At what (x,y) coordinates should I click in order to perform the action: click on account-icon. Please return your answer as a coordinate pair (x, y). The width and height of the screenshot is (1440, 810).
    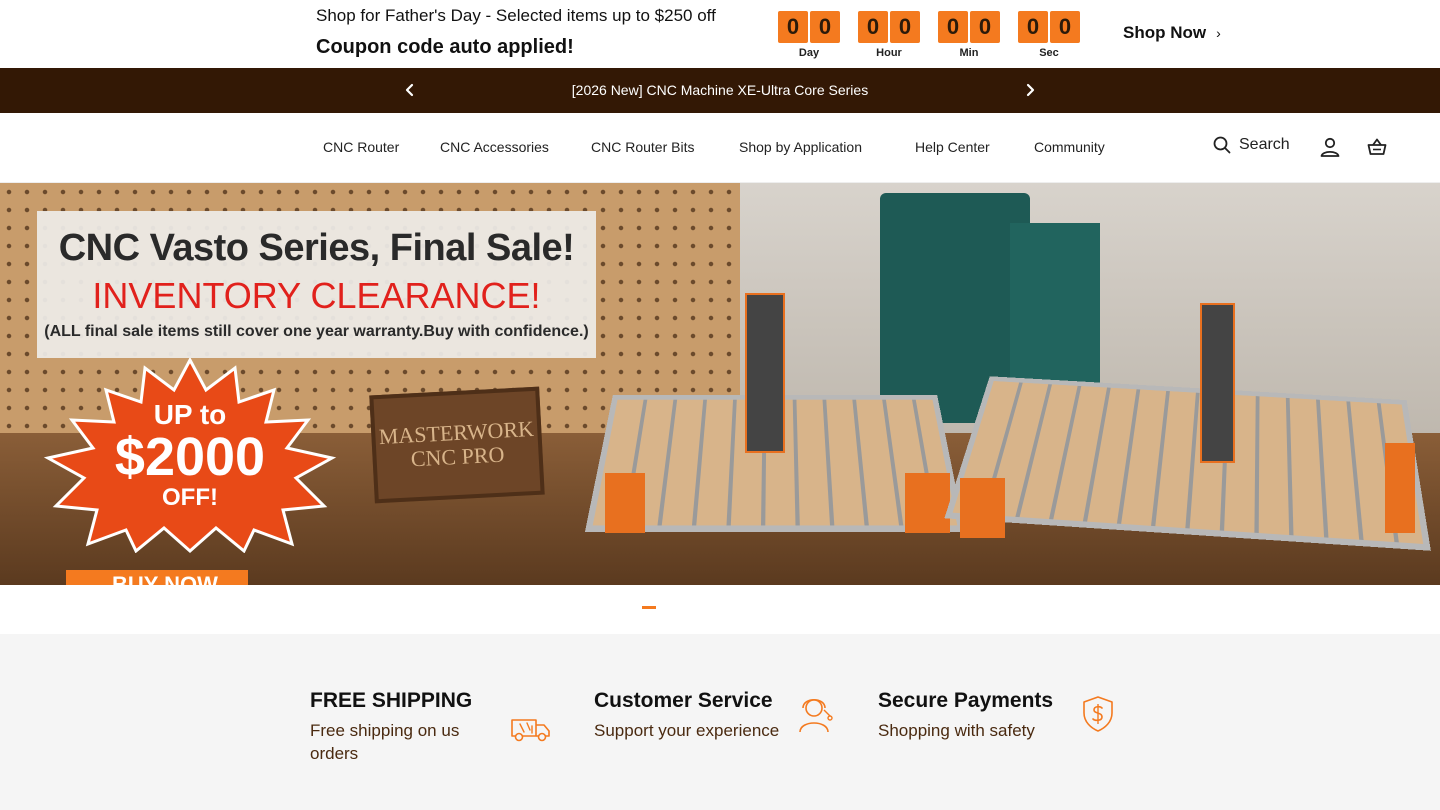
    Looking at the image, I should click on (1330, 147).